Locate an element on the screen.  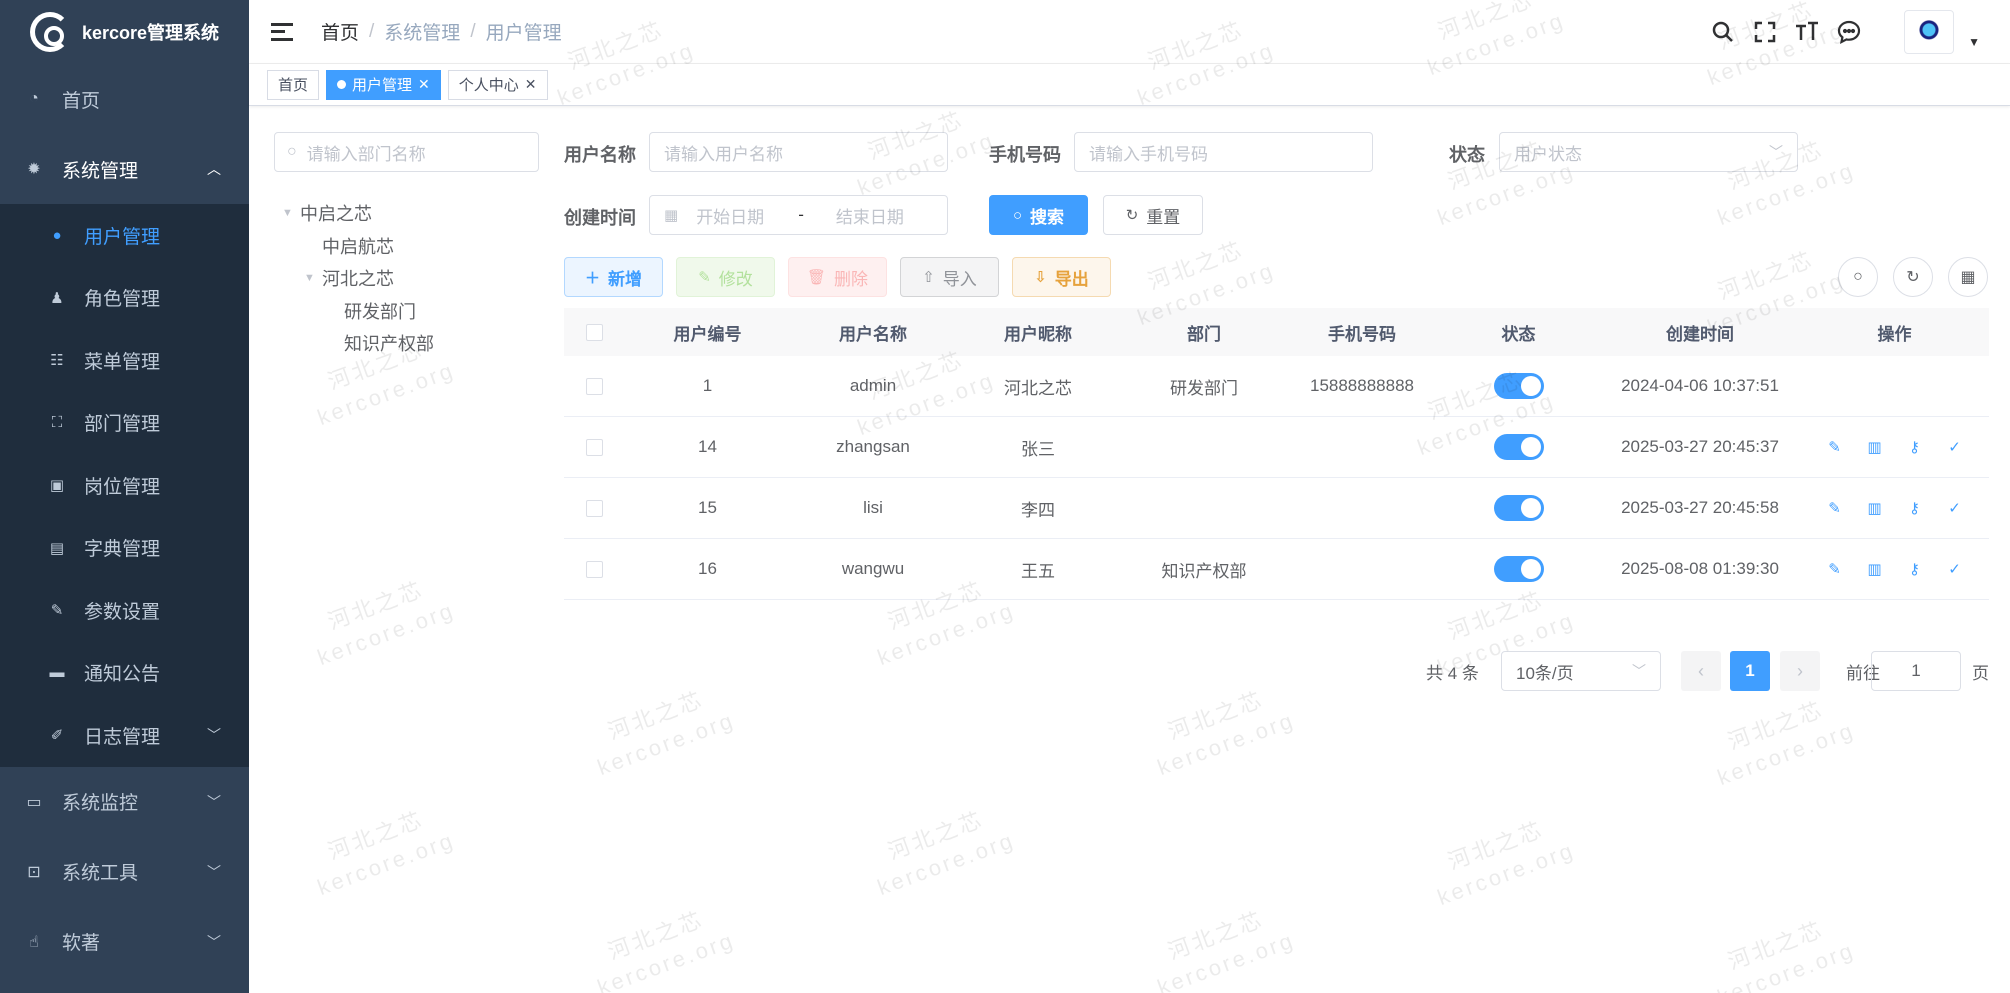
tree-node: 中启航芯 is located at coordinates (358, 246).